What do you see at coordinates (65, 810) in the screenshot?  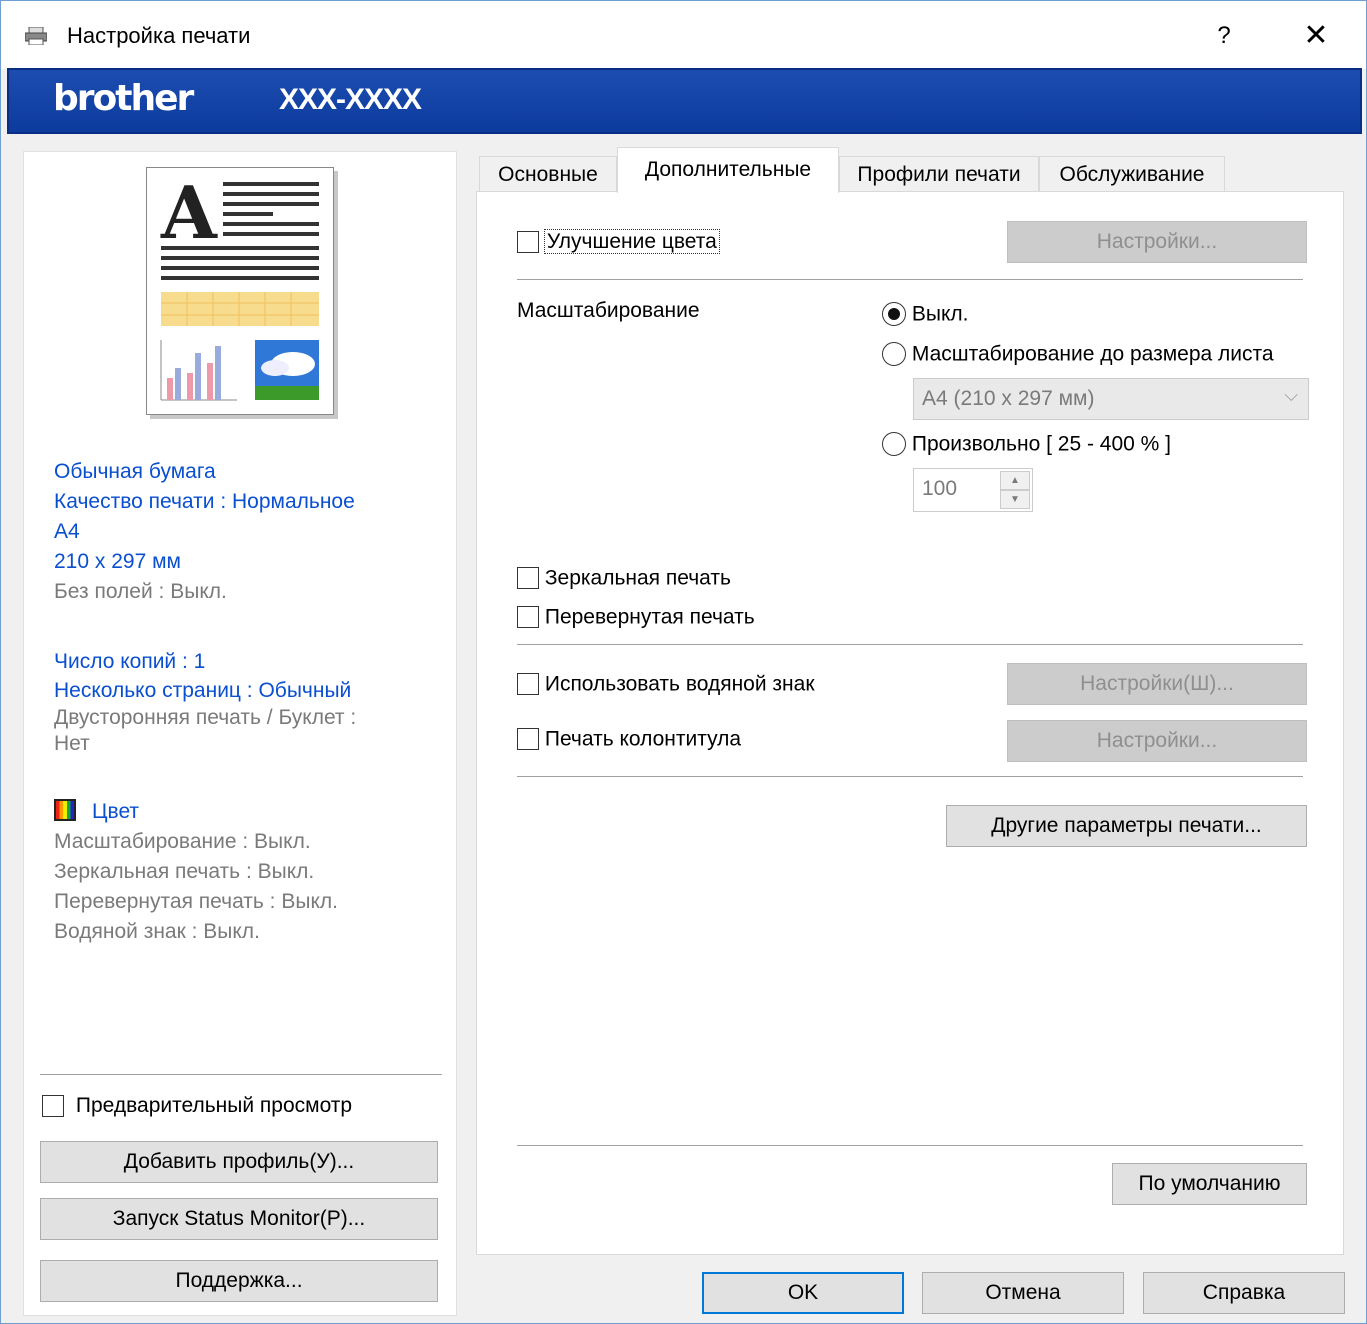 I see `color-icon` at bounding box center [65, 810].